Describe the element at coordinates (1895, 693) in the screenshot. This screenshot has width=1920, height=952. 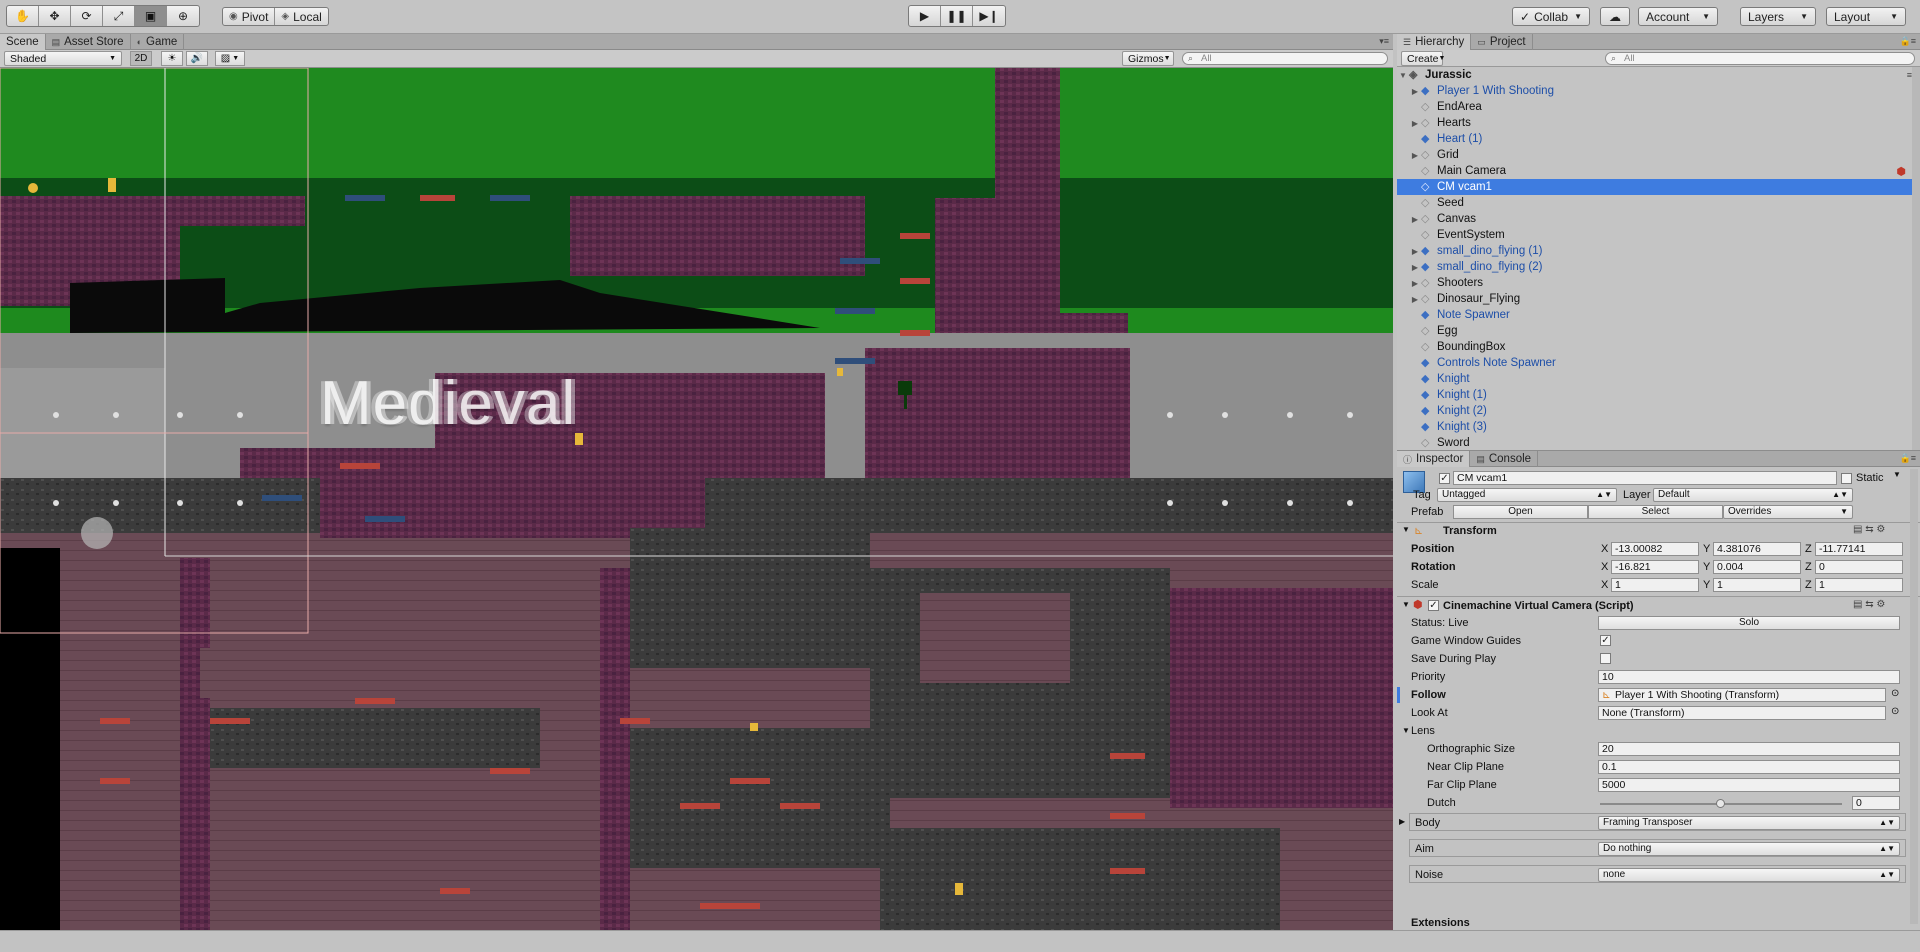
I see `object-picker-icon: ⊙` at that location.